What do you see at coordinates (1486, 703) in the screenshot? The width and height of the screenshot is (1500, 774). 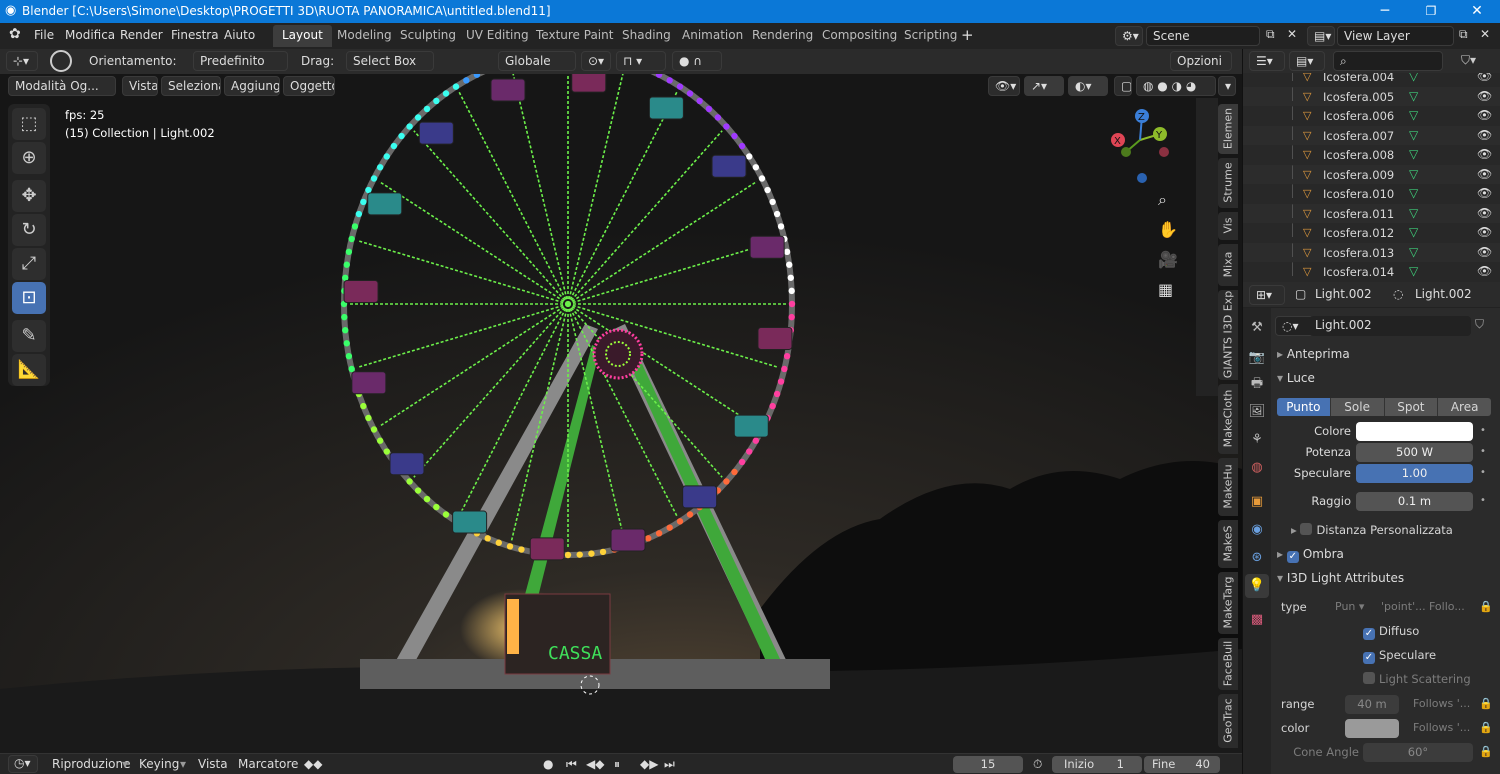 I see `range-lock-icon: 🔒` at bounding box center [1486, 703].